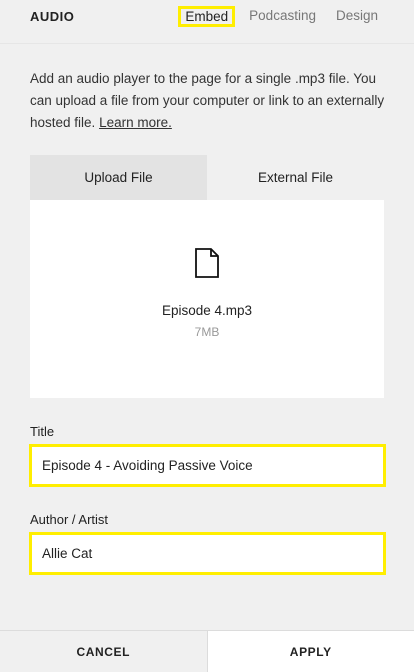 This screenshot has width=414, height=672. Describe the element at coordinates (310, 651) in the screenshot. I see `apply-button: APPLY` at that location.